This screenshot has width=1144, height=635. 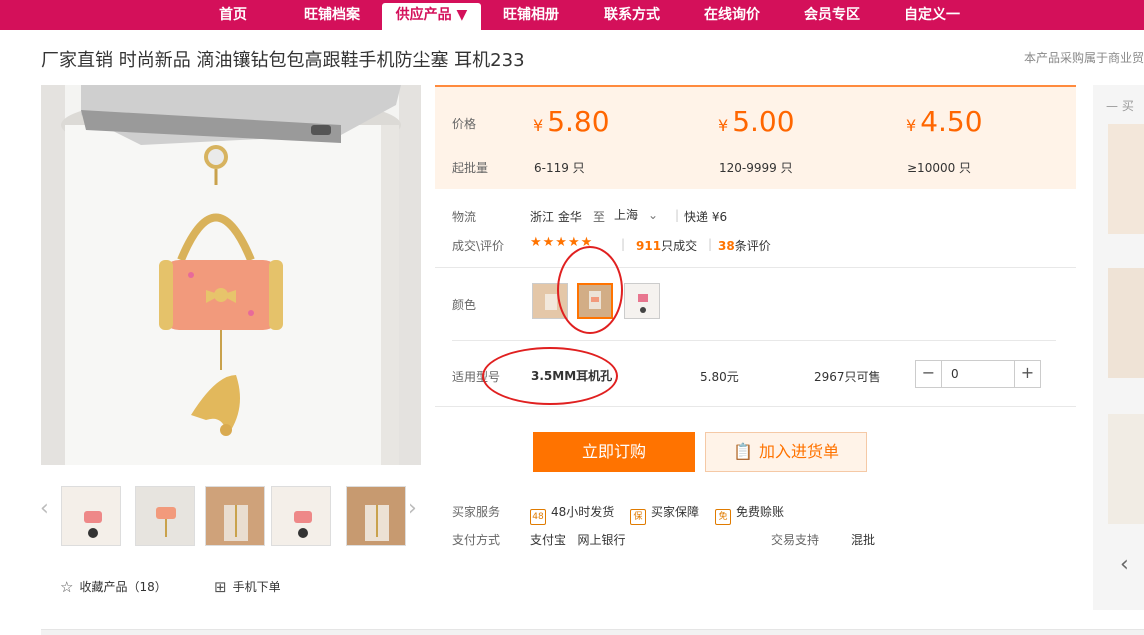 What do you see at coordinates (929, 374) in the screenshot?
I see `decrease-button: −` at bounding box center [929, 374].